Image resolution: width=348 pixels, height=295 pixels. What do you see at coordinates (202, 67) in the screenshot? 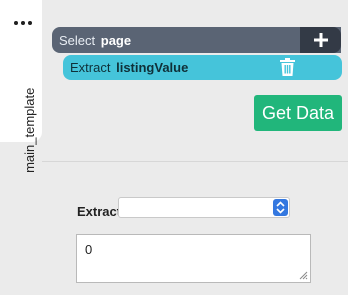
I see `extract-command-bar: Extract listingValue` at bounding box center [202, 67].